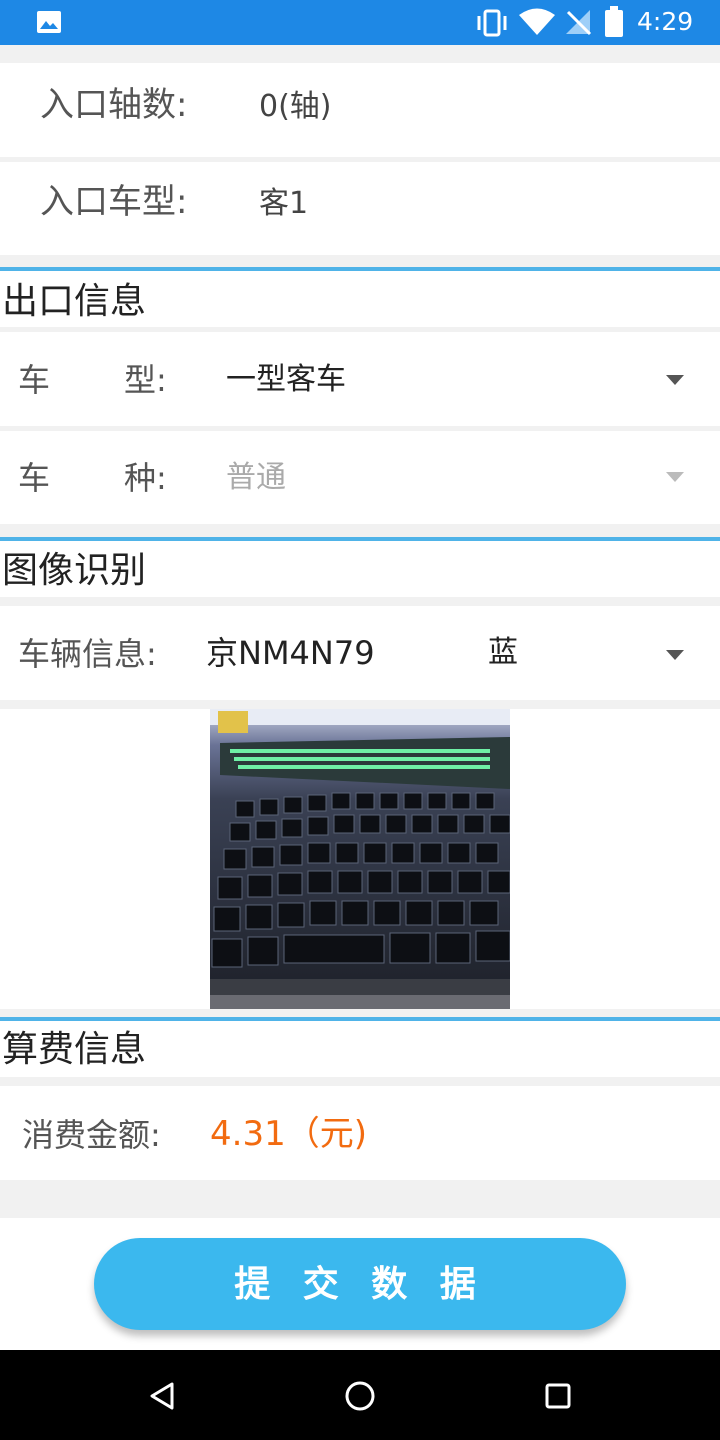  Describe the element at coordinates (34, 380) in the screenshot. I see `exit-type-label-a: 车` at that location.